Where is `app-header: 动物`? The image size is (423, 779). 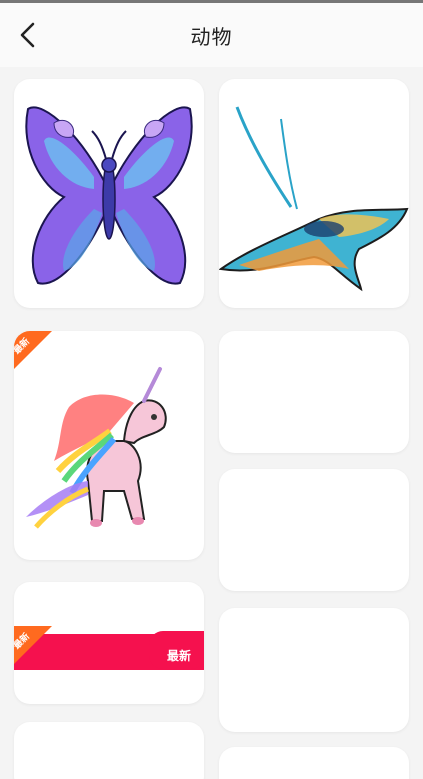
app-header: 动物 is located at coordinates (211, 35).